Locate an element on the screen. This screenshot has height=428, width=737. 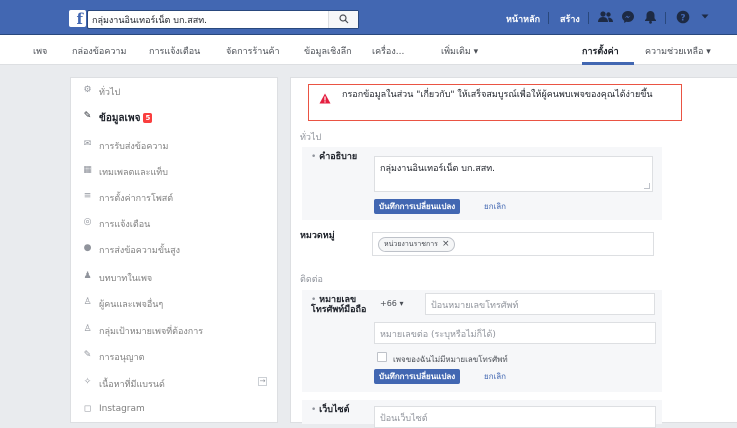
grid-icon: ▦ is located at coordinates (87, 170).